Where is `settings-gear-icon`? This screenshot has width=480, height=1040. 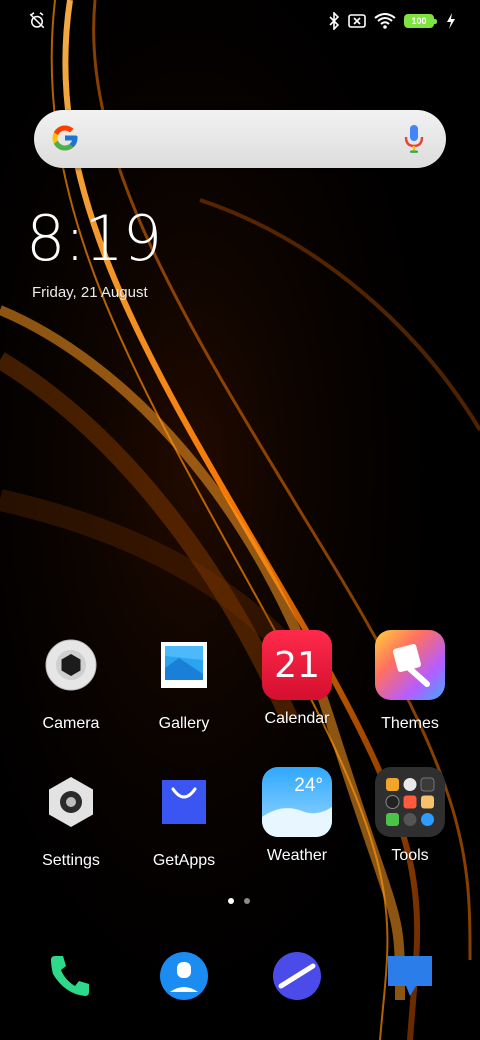 settings-gear-icon is located at coordinates (71, 802).